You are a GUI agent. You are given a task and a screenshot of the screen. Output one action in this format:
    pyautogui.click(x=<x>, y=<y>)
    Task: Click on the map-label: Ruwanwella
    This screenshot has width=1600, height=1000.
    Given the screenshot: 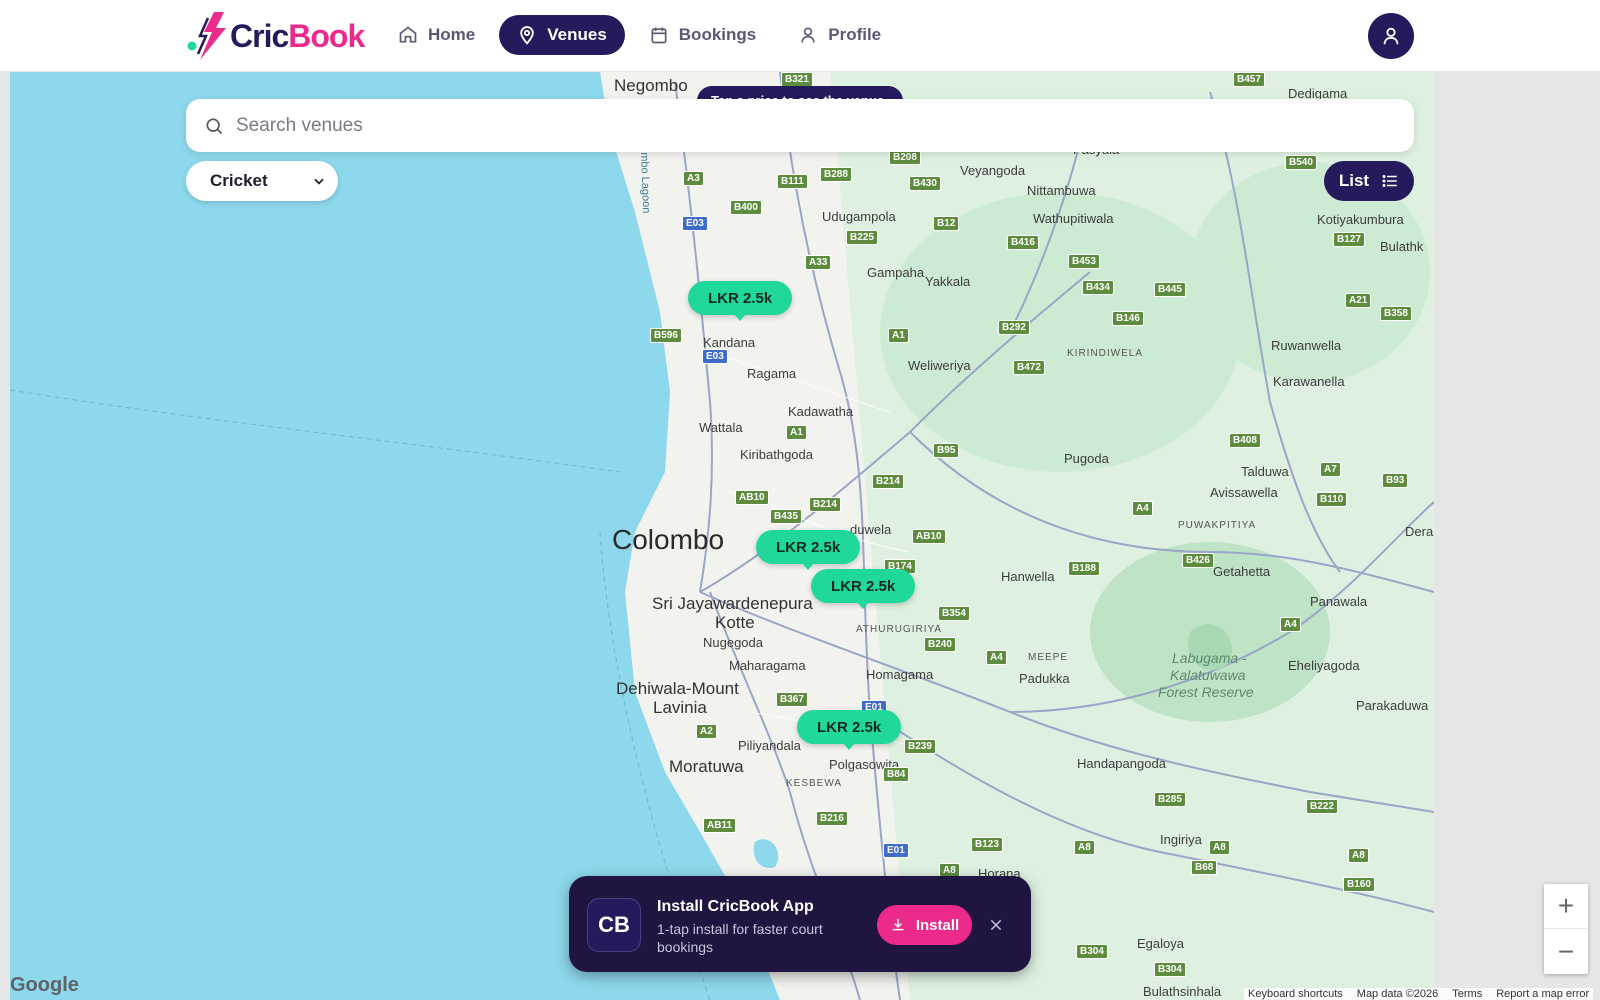 What is the action you would take?
    pyautogui.click(x=1306, y=345)
    